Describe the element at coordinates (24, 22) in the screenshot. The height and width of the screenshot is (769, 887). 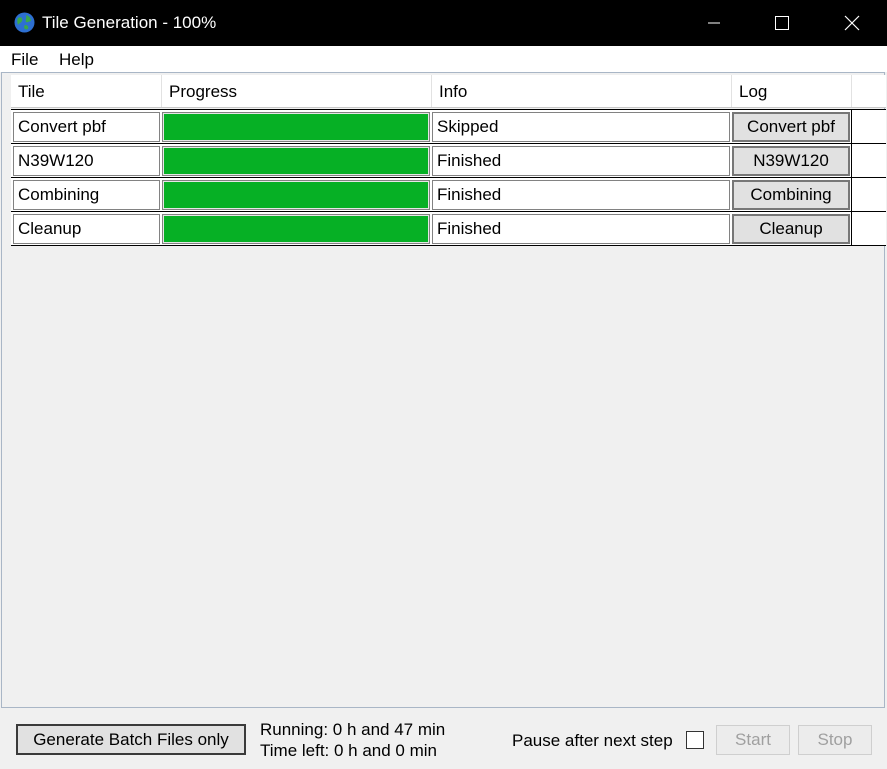
I see `globe-icon` at that location.